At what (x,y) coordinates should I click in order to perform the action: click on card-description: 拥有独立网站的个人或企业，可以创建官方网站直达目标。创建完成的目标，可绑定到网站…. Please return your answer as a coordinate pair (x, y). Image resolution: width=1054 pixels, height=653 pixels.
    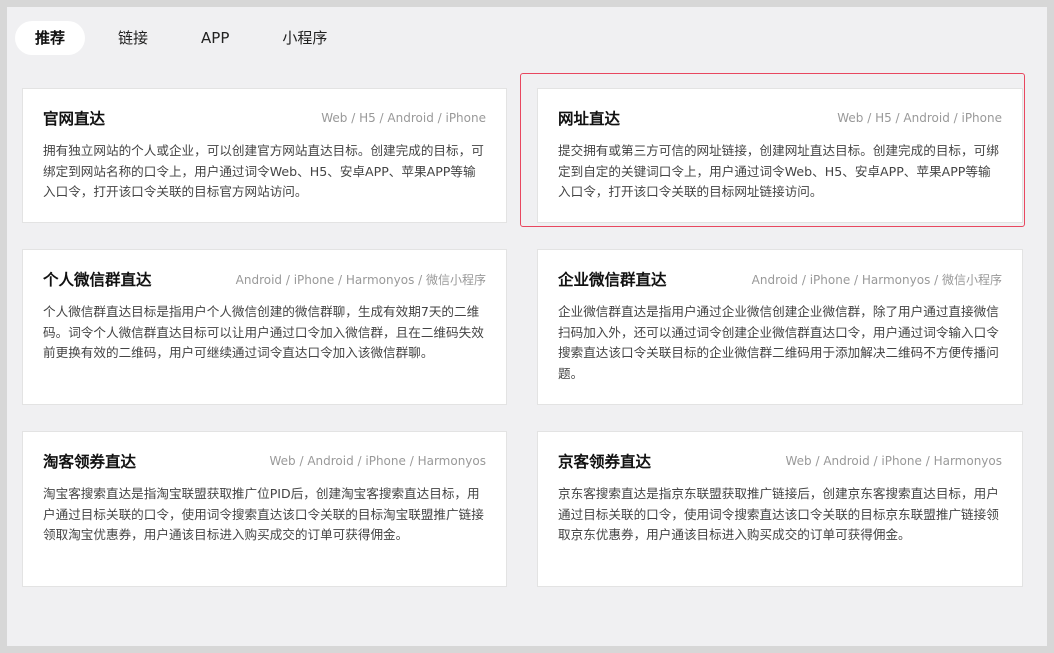
    Looking at the image, I should click on (263, 171).